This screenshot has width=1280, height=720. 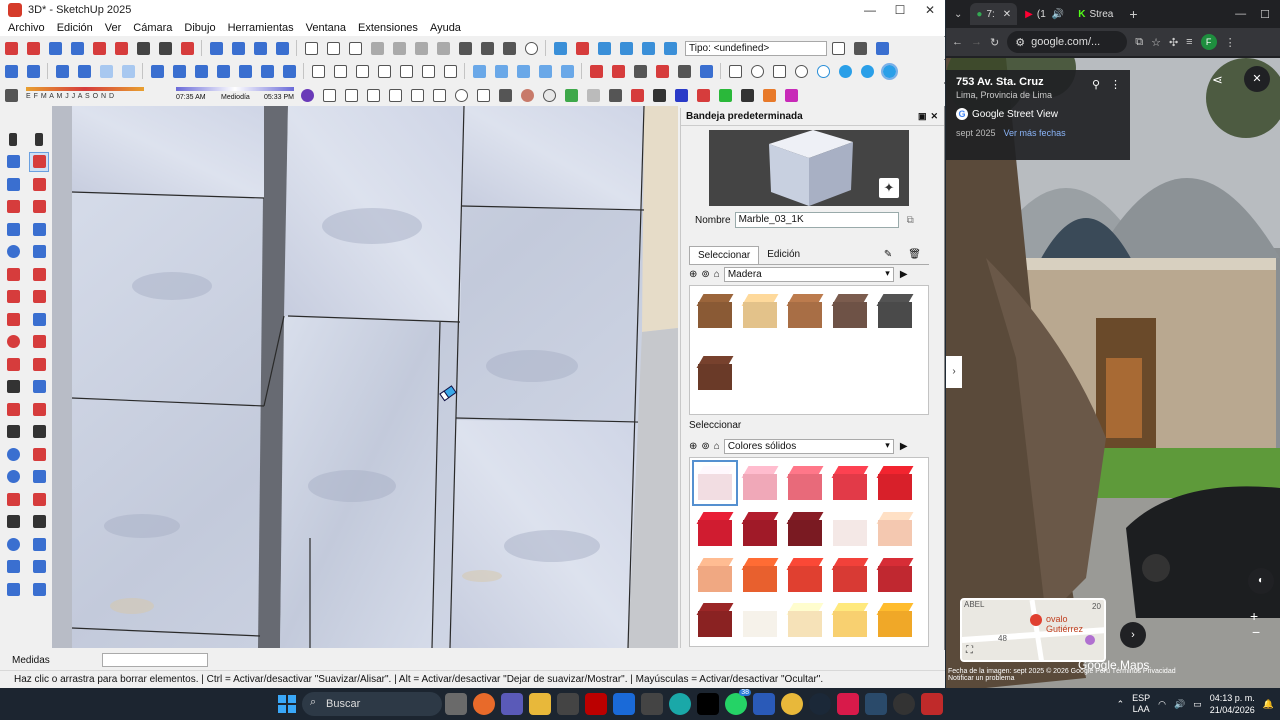 I want to click on paint-bucket-tool-icon, so click(x=13, y=162).